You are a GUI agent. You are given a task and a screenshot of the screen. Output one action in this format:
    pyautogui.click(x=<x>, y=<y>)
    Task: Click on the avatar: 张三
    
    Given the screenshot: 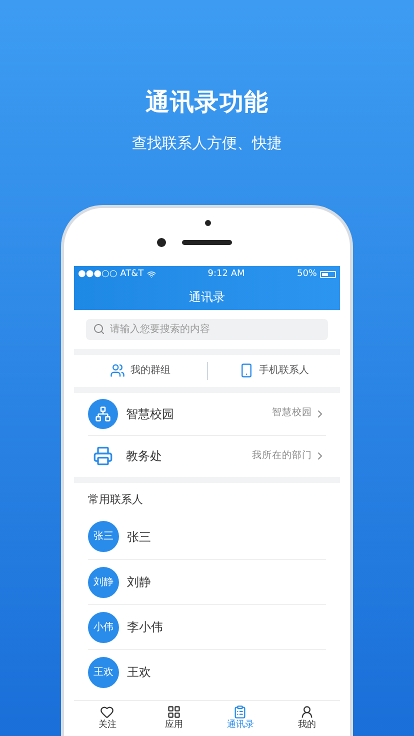 What is the action you would take?
    pyautogui.click(x=103, y=536)
    